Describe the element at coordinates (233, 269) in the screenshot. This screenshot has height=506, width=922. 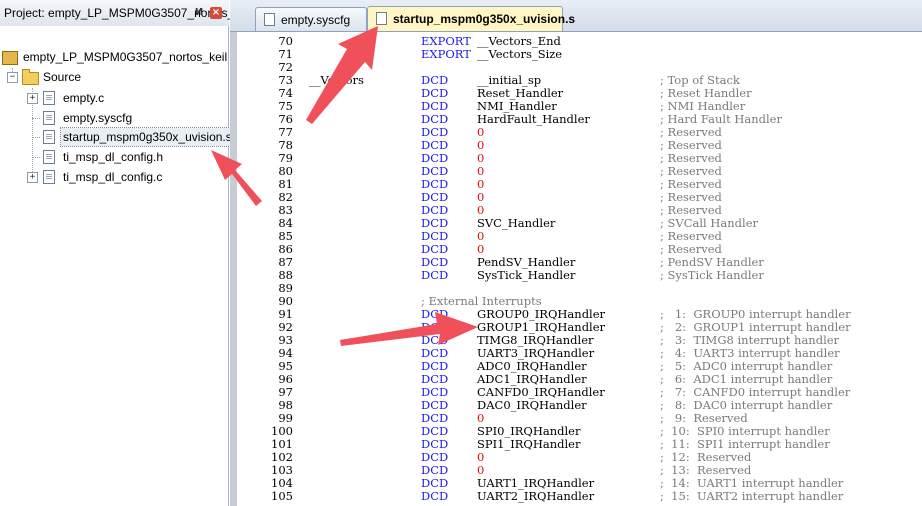
I see `editor-gutter` at that location.